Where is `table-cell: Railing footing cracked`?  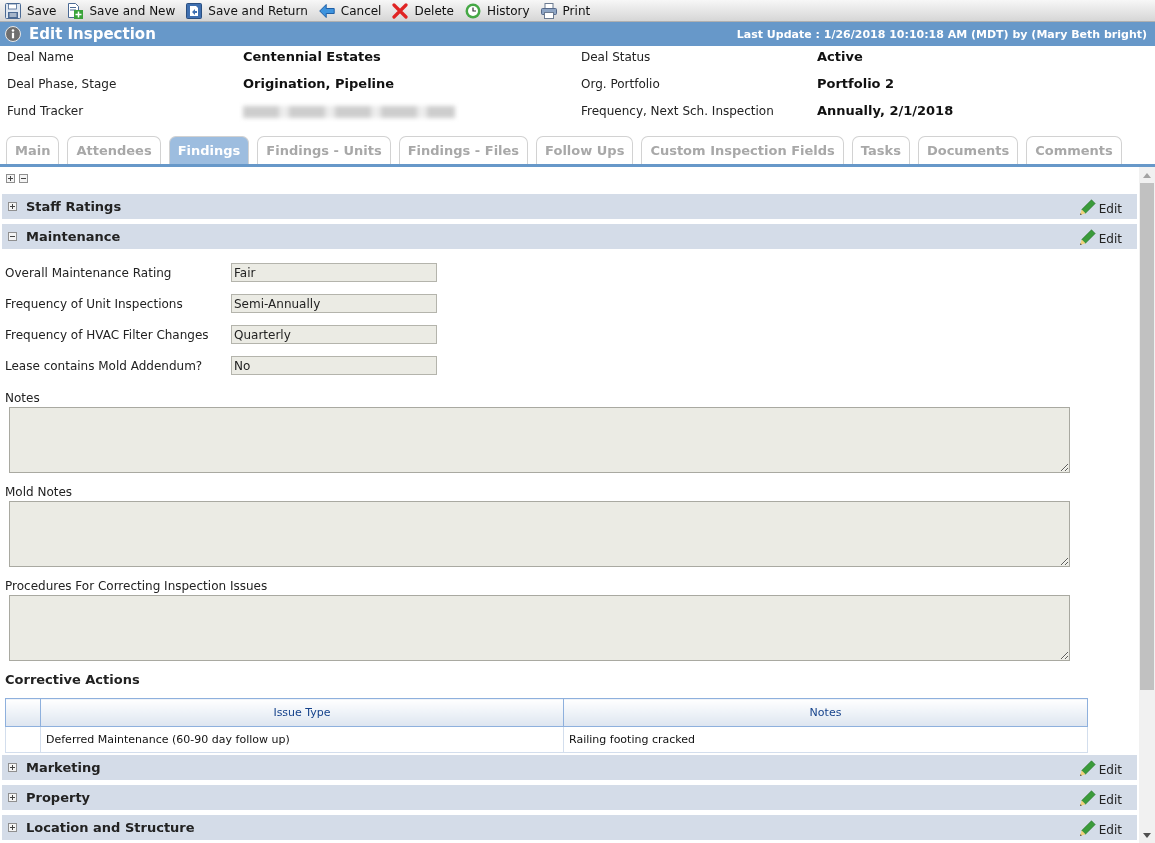 table-cell: Railing footing cracked is located at coordinates (825, 739).